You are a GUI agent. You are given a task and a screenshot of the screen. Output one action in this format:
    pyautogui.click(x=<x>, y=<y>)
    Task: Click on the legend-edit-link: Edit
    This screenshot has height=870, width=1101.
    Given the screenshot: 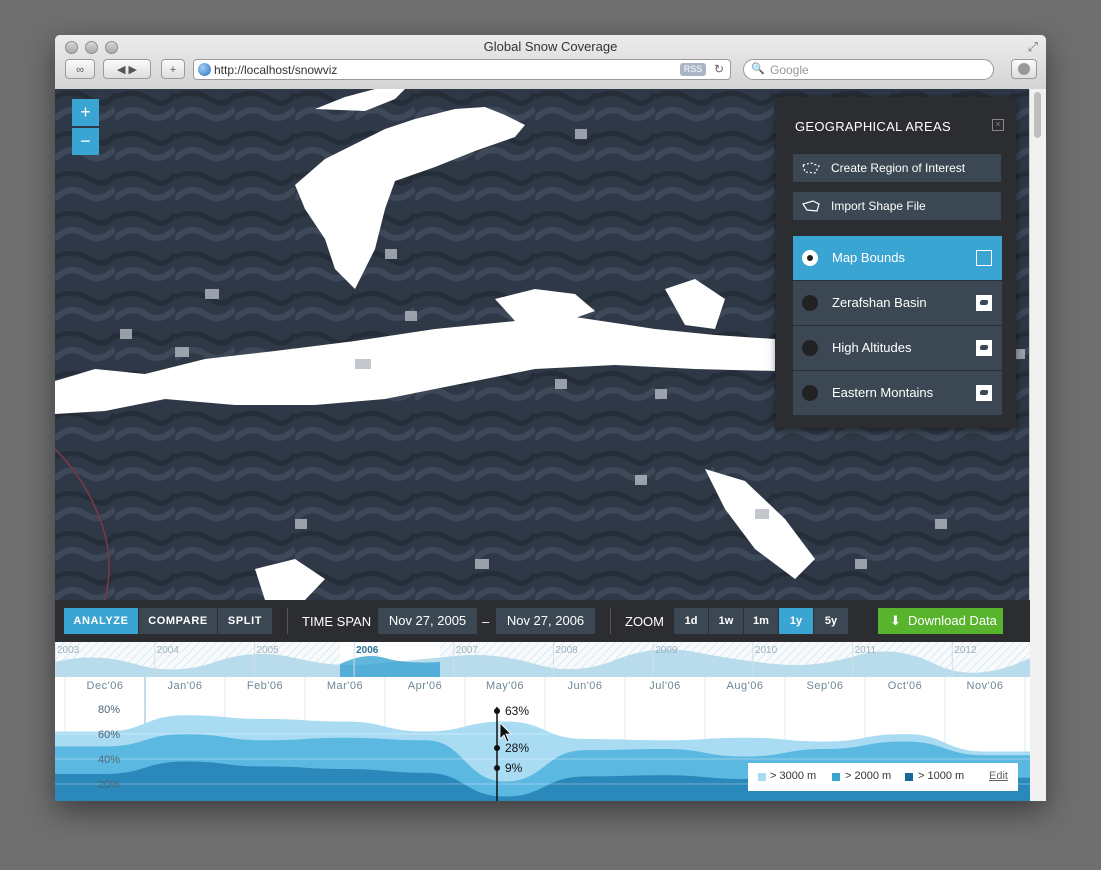 What is the action you would take?
    pyautogui.click(x=998, y=776)
    